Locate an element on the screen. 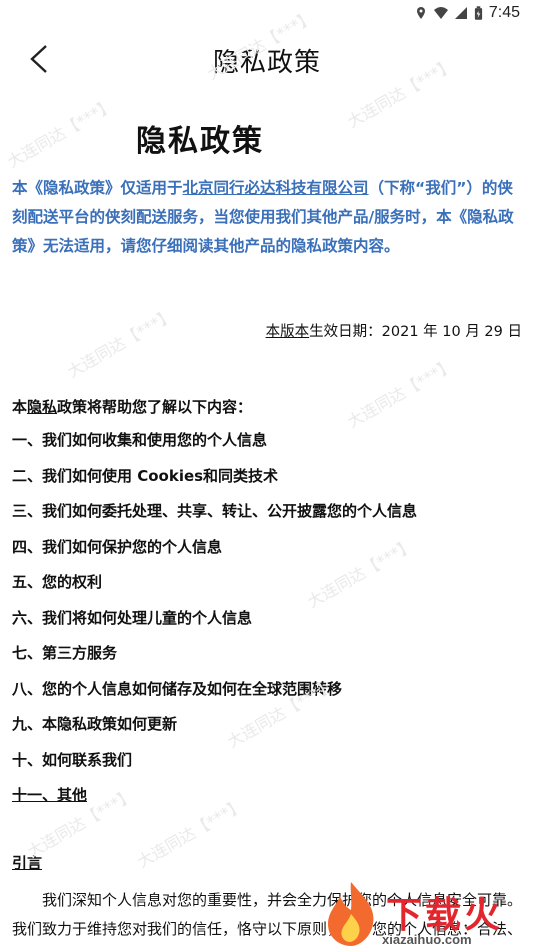 This screenshot has width=534, height=950. toc-intro: 本隐私政策将帮助您了解以下内容： is located at coordinates (132, 406).